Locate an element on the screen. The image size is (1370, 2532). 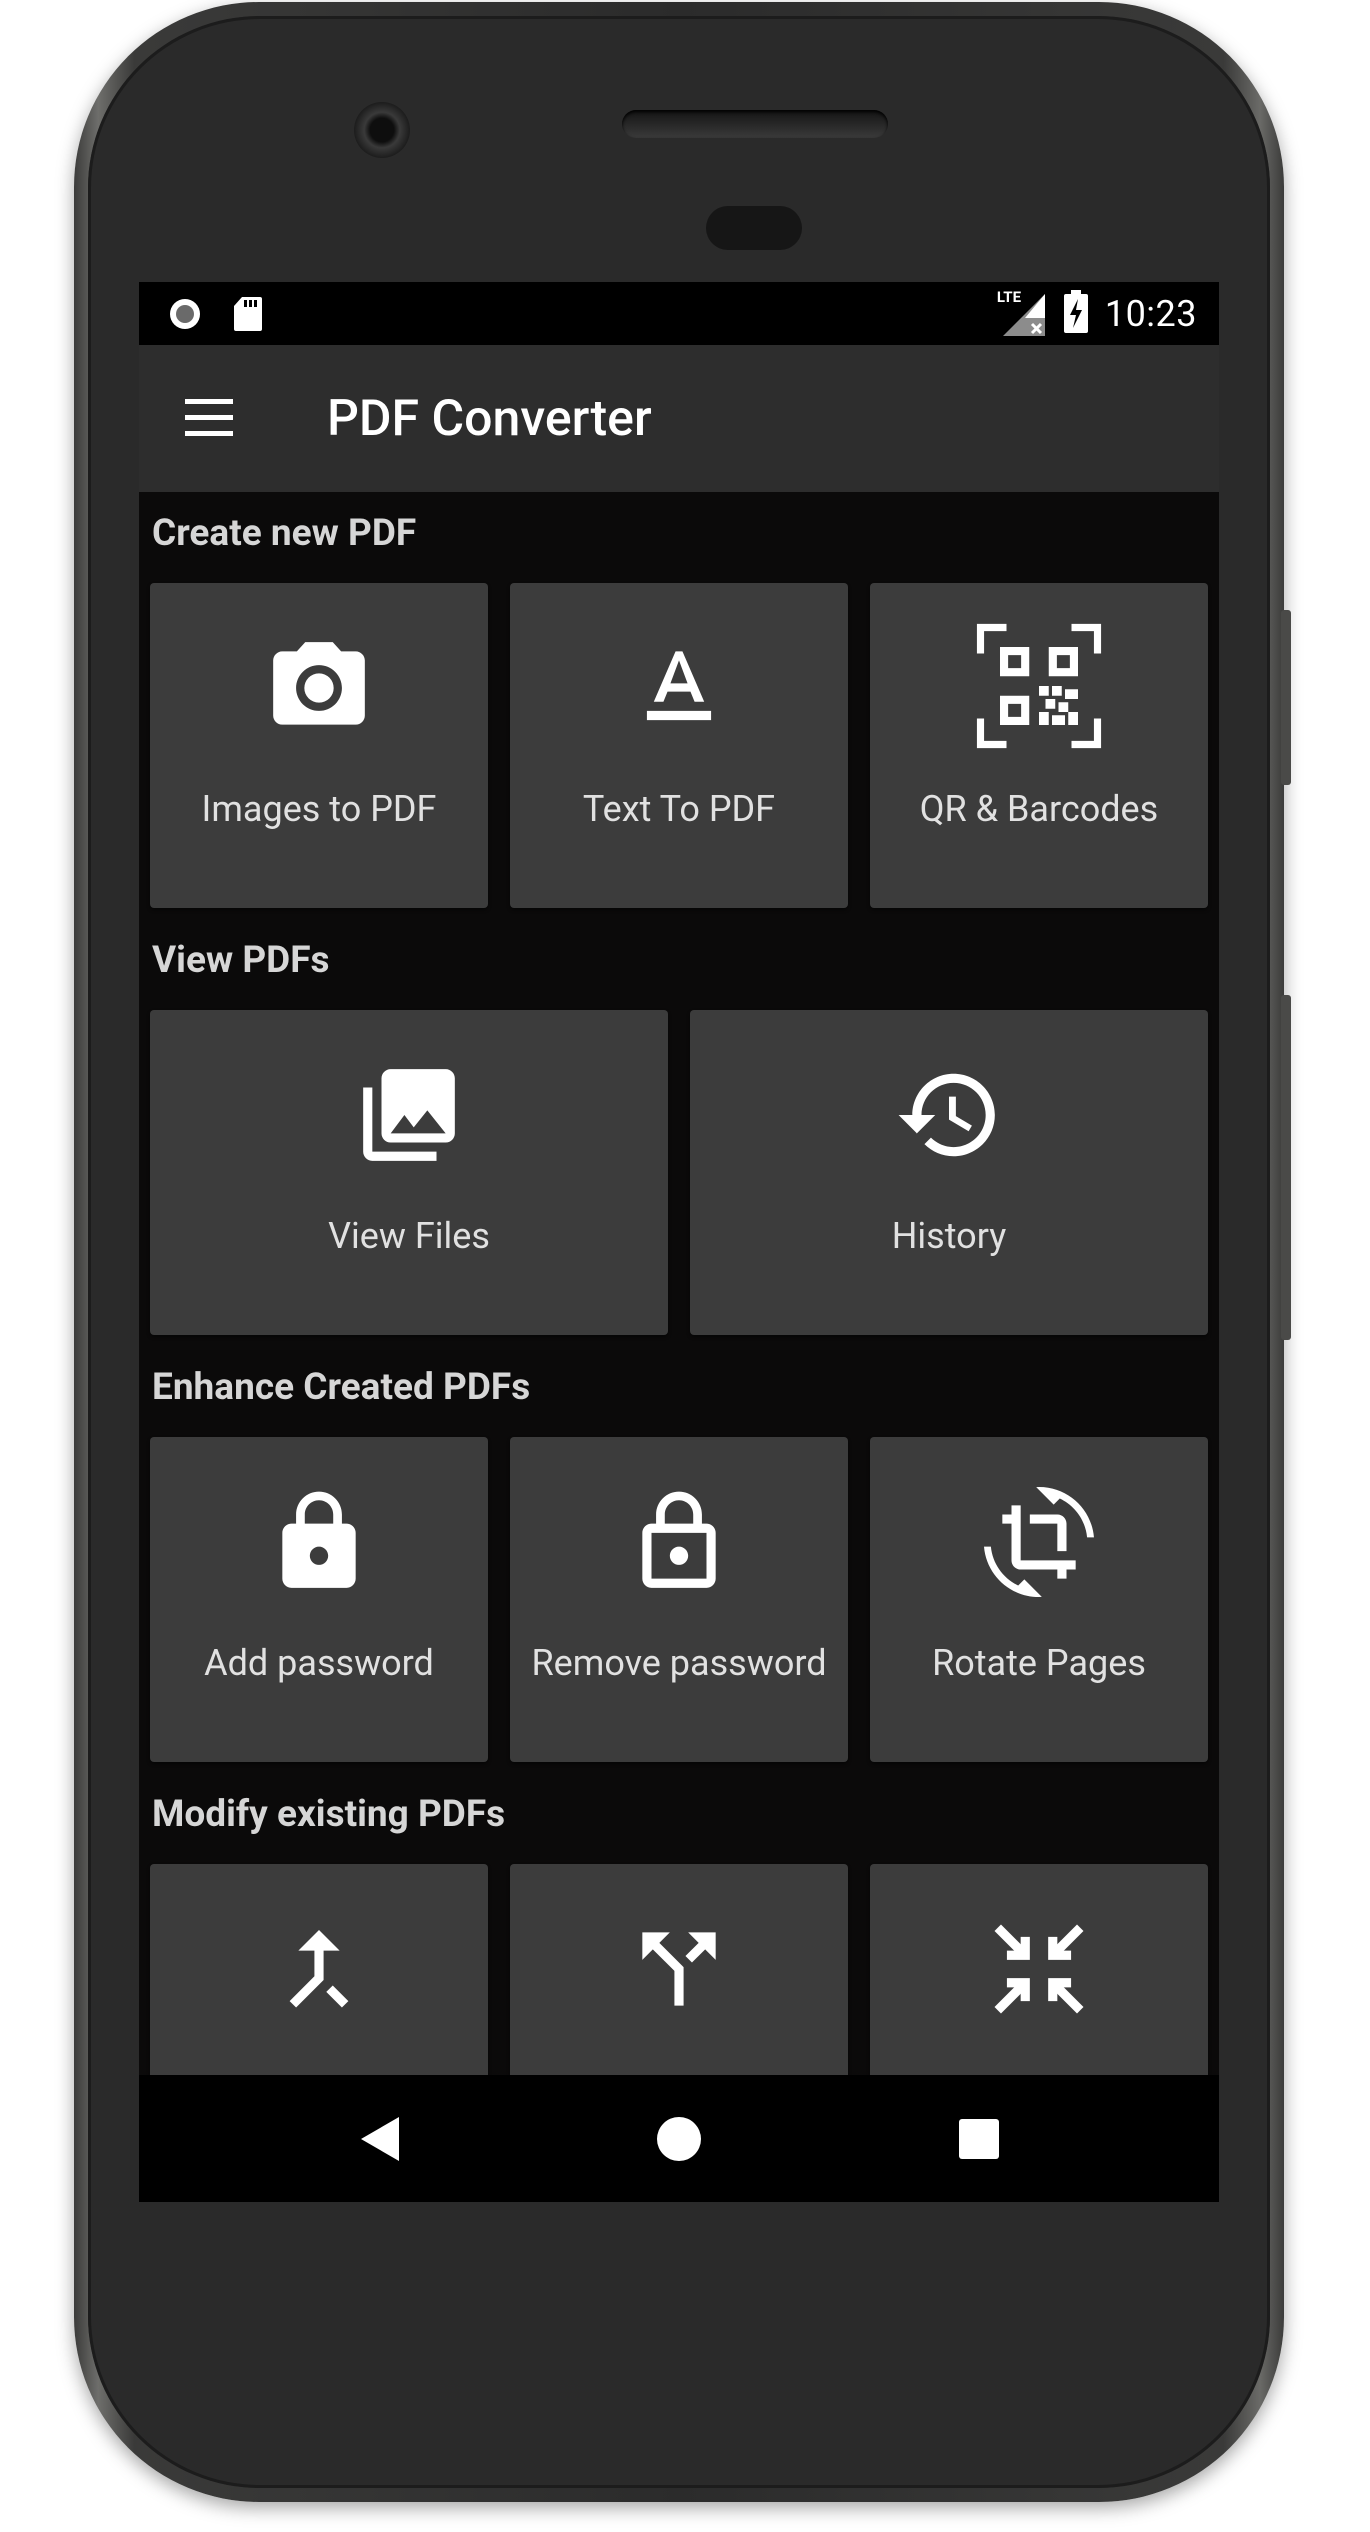
text-format-icon is located at coordinates (679, 688).